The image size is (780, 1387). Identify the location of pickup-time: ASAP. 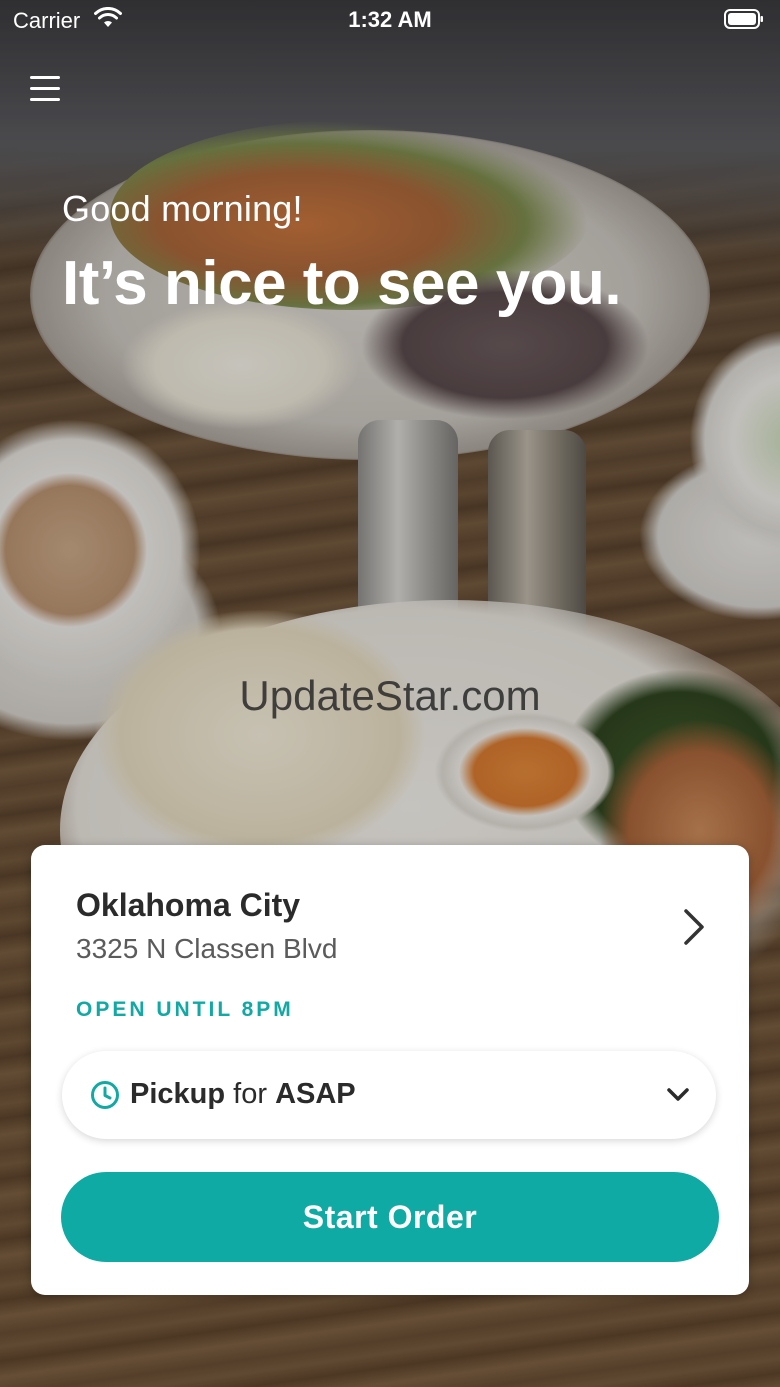
(315, 1094).